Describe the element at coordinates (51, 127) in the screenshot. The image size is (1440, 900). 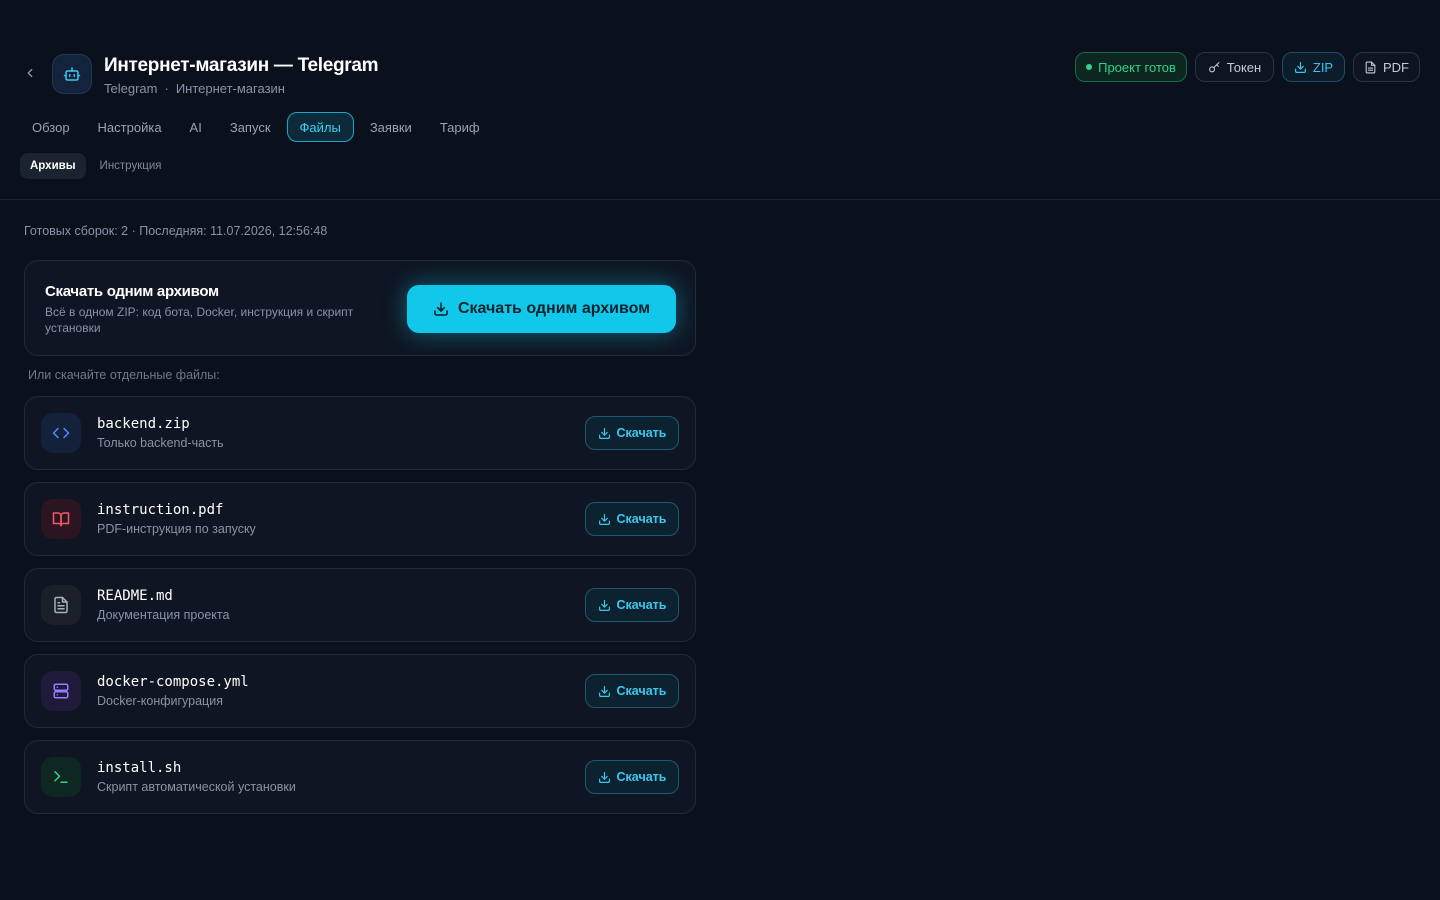
I see `tab-overview: Обзор` at that location.